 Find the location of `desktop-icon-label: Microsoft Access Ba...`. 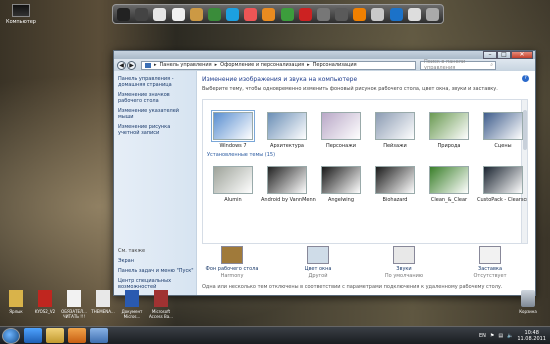

desktop-icon-label: Microsoft Access Ba... is located at coordinates (161, 314).